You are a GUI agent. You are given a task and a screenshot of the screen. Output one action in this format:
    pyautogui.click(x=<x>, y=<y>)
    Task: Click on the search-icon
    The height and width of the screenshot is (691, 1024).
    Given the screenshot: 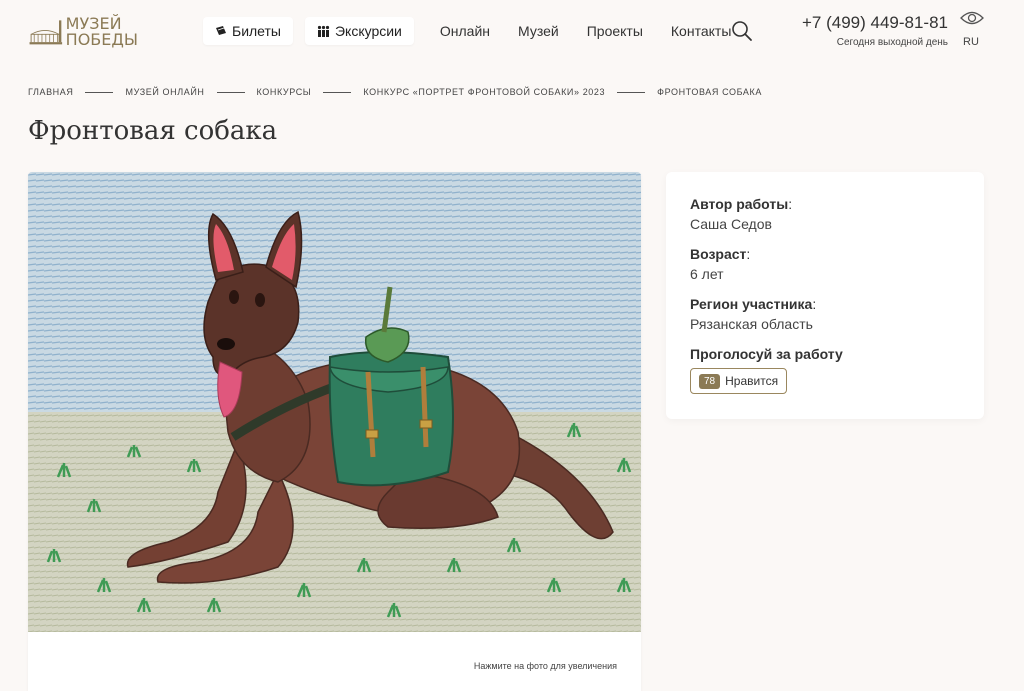 What is the action you would take?
    pyautogui.click(x=742, y=31)
    